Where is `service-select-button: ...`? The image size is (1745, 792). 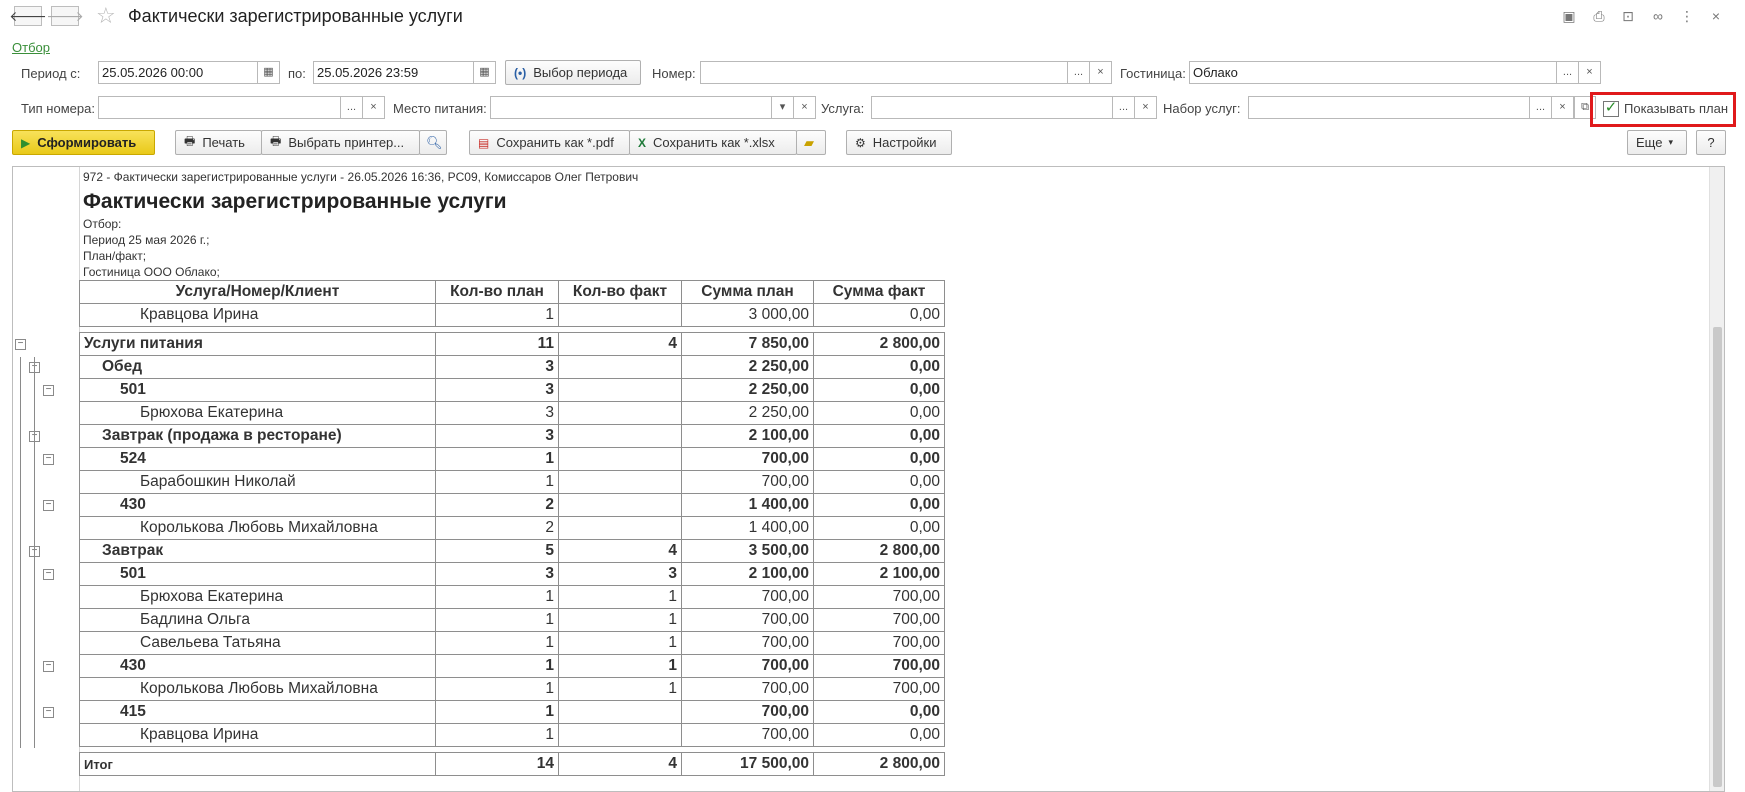 service-select-button: ... is located at coordinates (1124, 107).